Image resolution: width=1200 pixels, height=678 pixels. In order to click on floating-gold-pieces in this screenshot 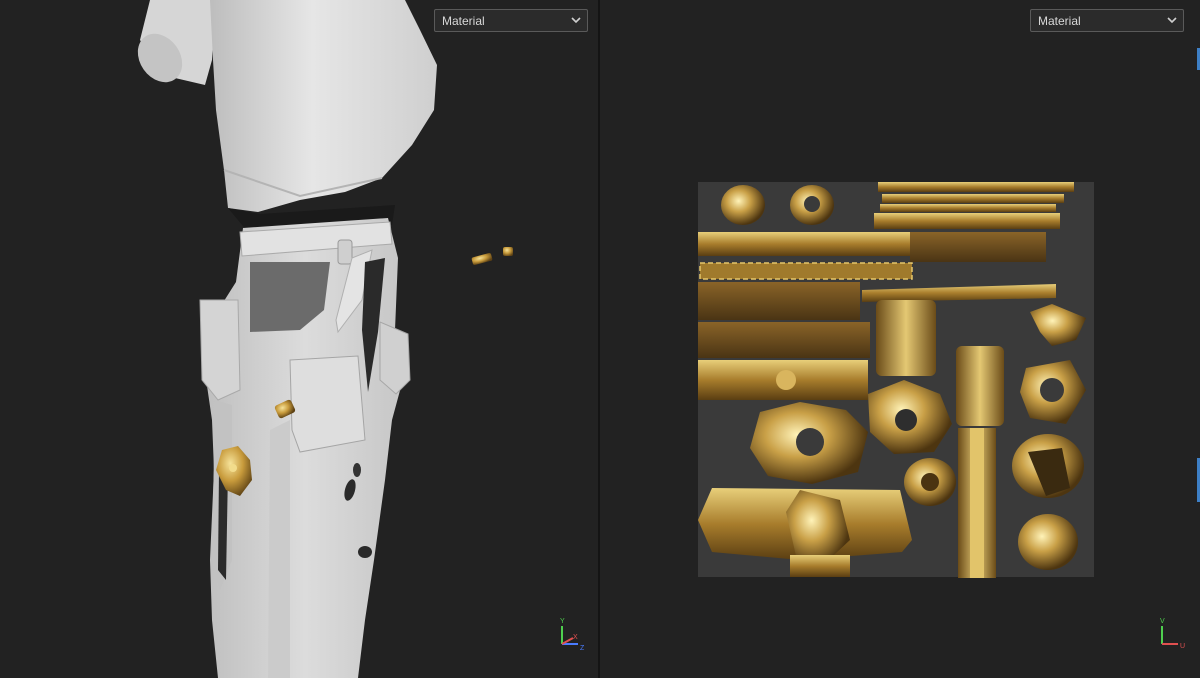, I will do `click(492, 256)`.